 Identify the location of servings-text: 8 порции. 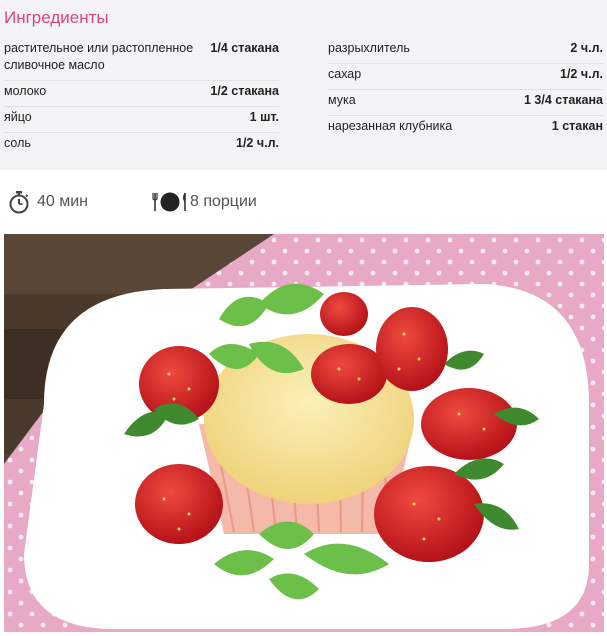
(223, 201).